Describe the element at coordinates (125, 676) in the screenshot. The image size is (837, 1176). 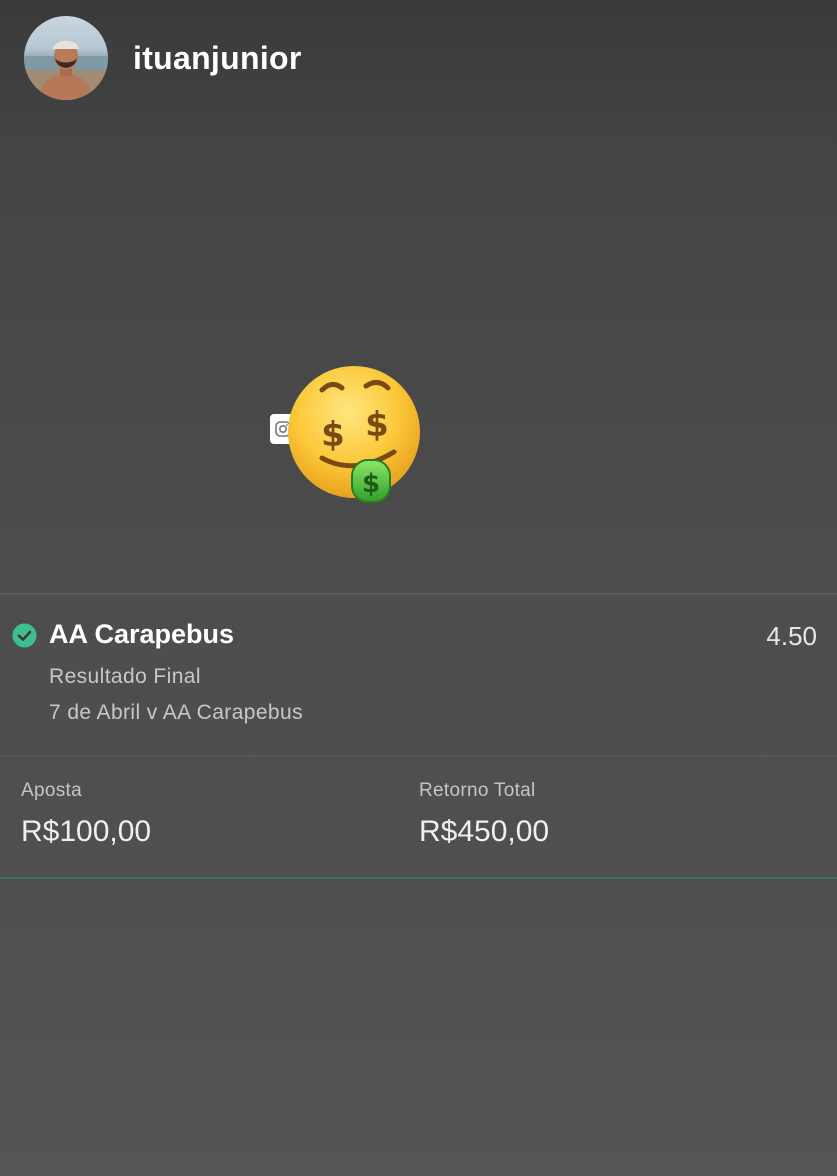
I see `market-name: Resultado Final` at that location.